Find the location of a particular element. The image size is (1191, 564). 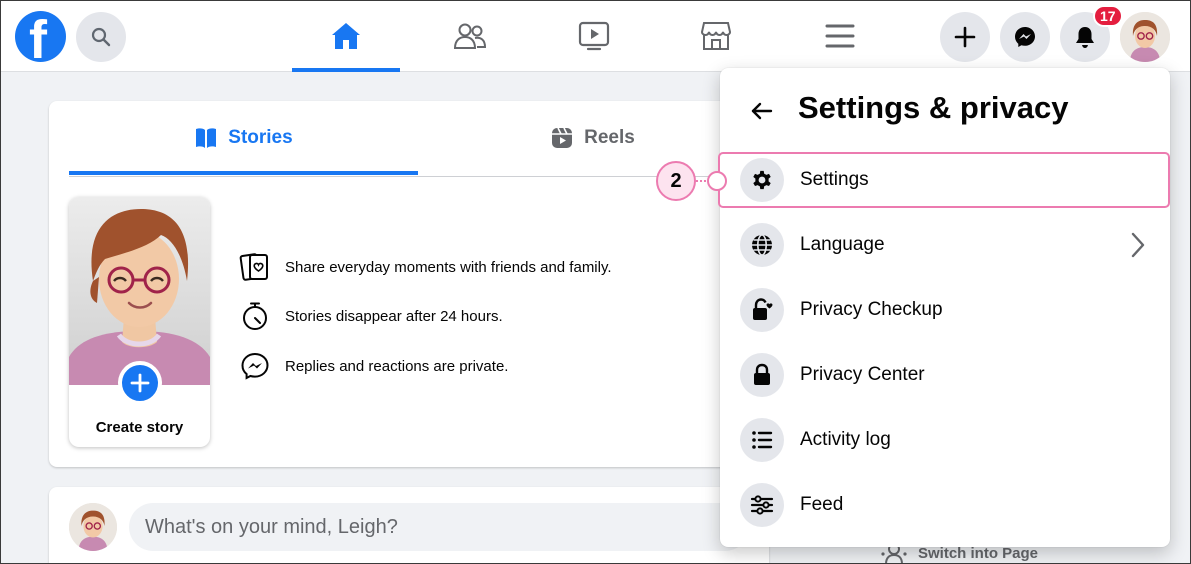

lock-icon is located at coordinates (762, 374).